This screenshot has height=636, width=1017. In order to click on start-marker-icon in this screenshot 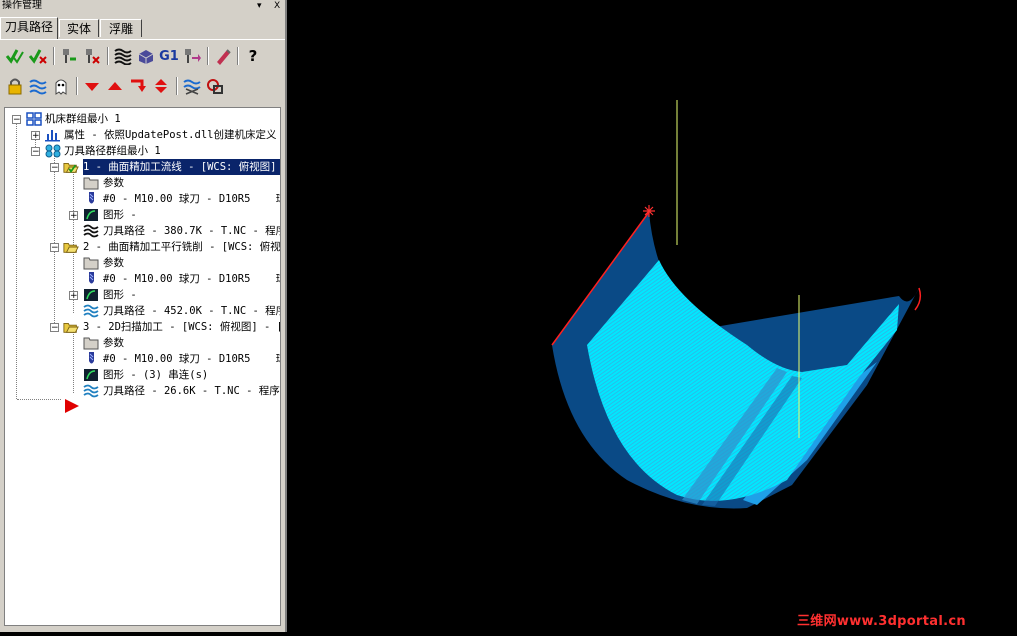, I will do `click(649, 211)`.